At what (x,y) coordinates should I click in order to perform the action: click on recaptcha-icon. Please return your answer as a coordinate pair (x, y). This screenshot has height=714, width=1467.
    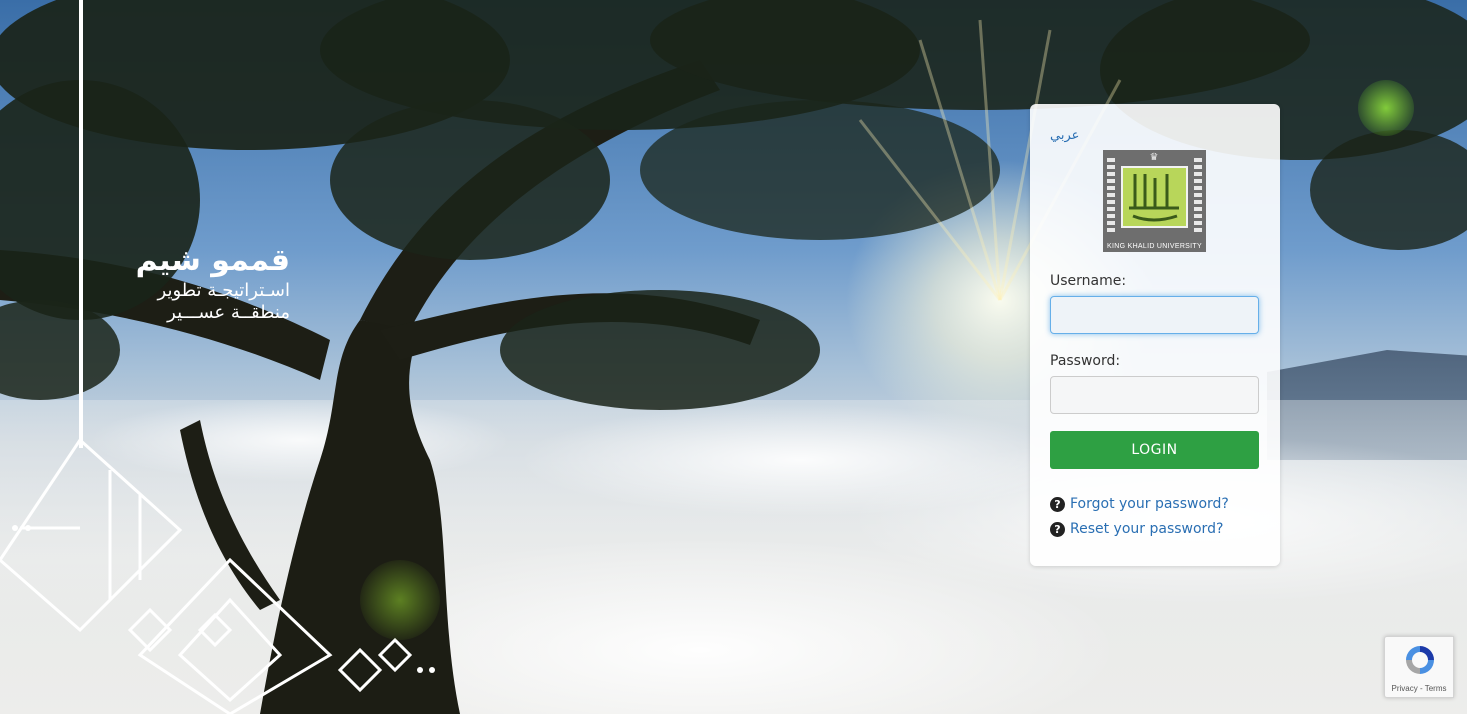
    Looking at the image, I should click on (1420, 660).